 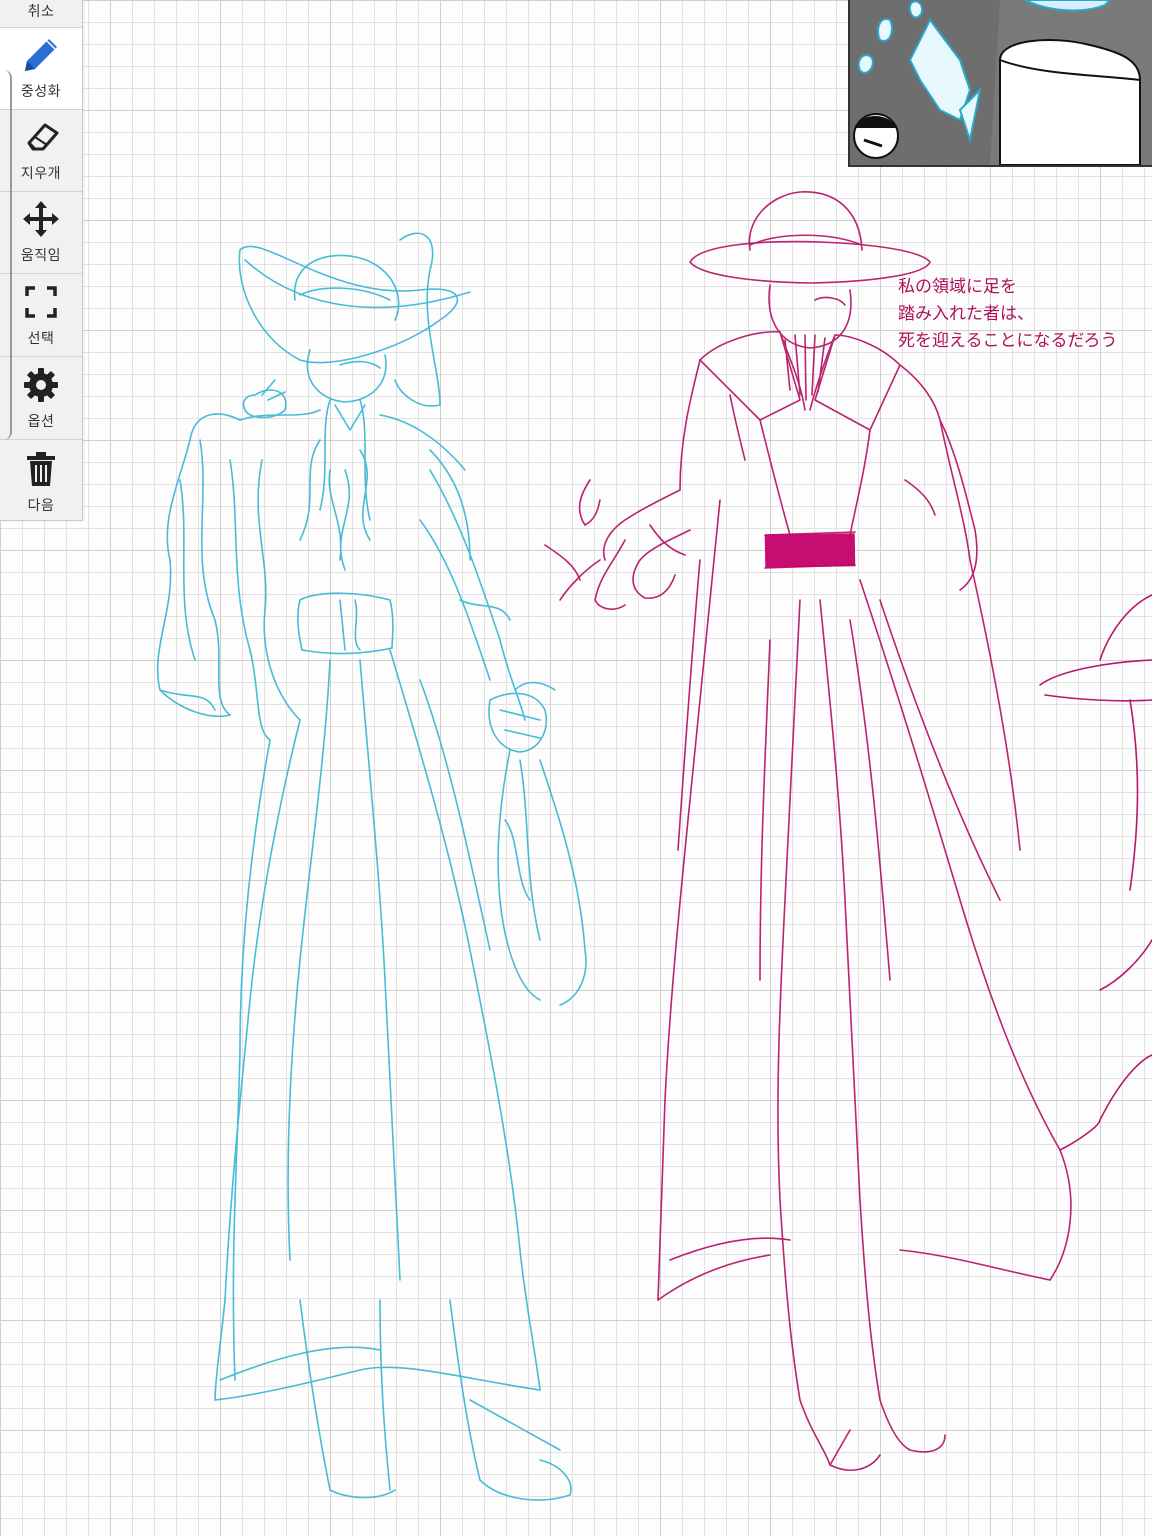 I want to click on reference-image-thumbnail, so click(x=1000, y=83).